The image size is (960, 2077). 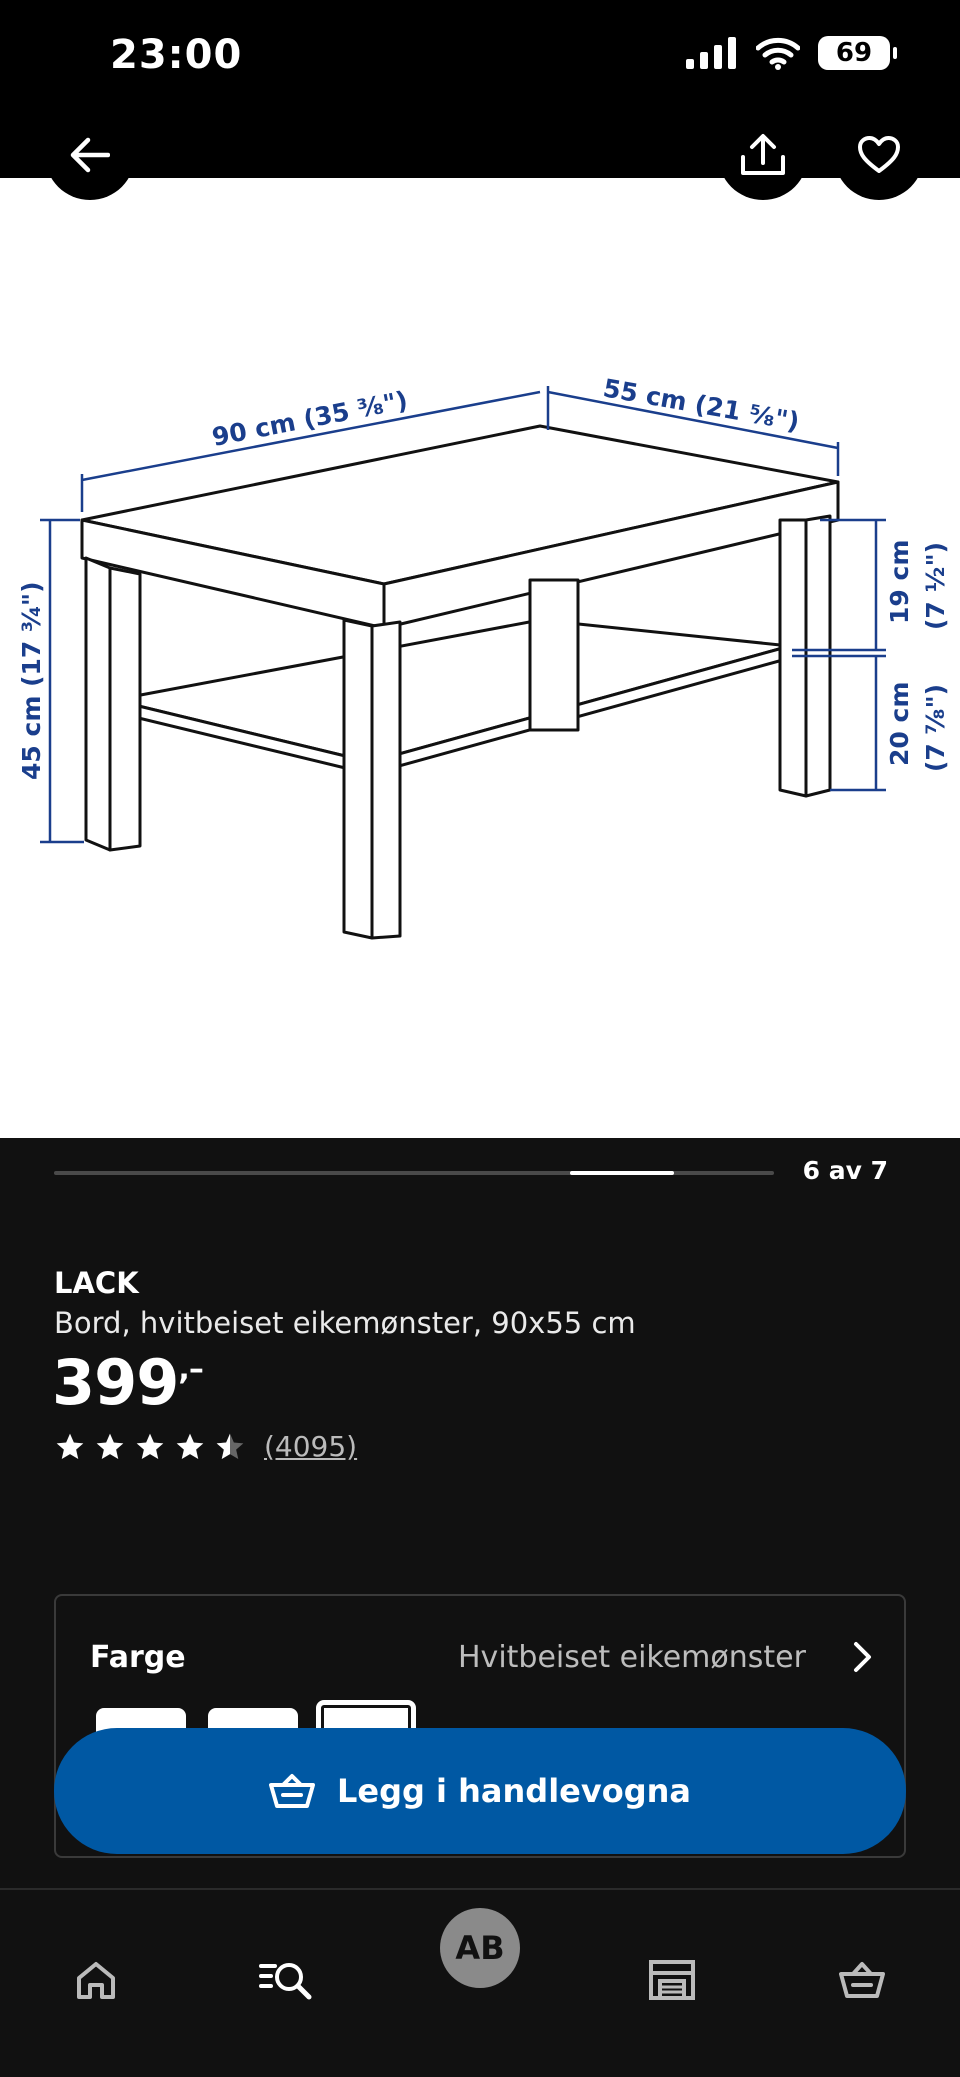 I want to click on width-label: 90 cm (35 ³⁄₈"), so click(x=310, y=419).